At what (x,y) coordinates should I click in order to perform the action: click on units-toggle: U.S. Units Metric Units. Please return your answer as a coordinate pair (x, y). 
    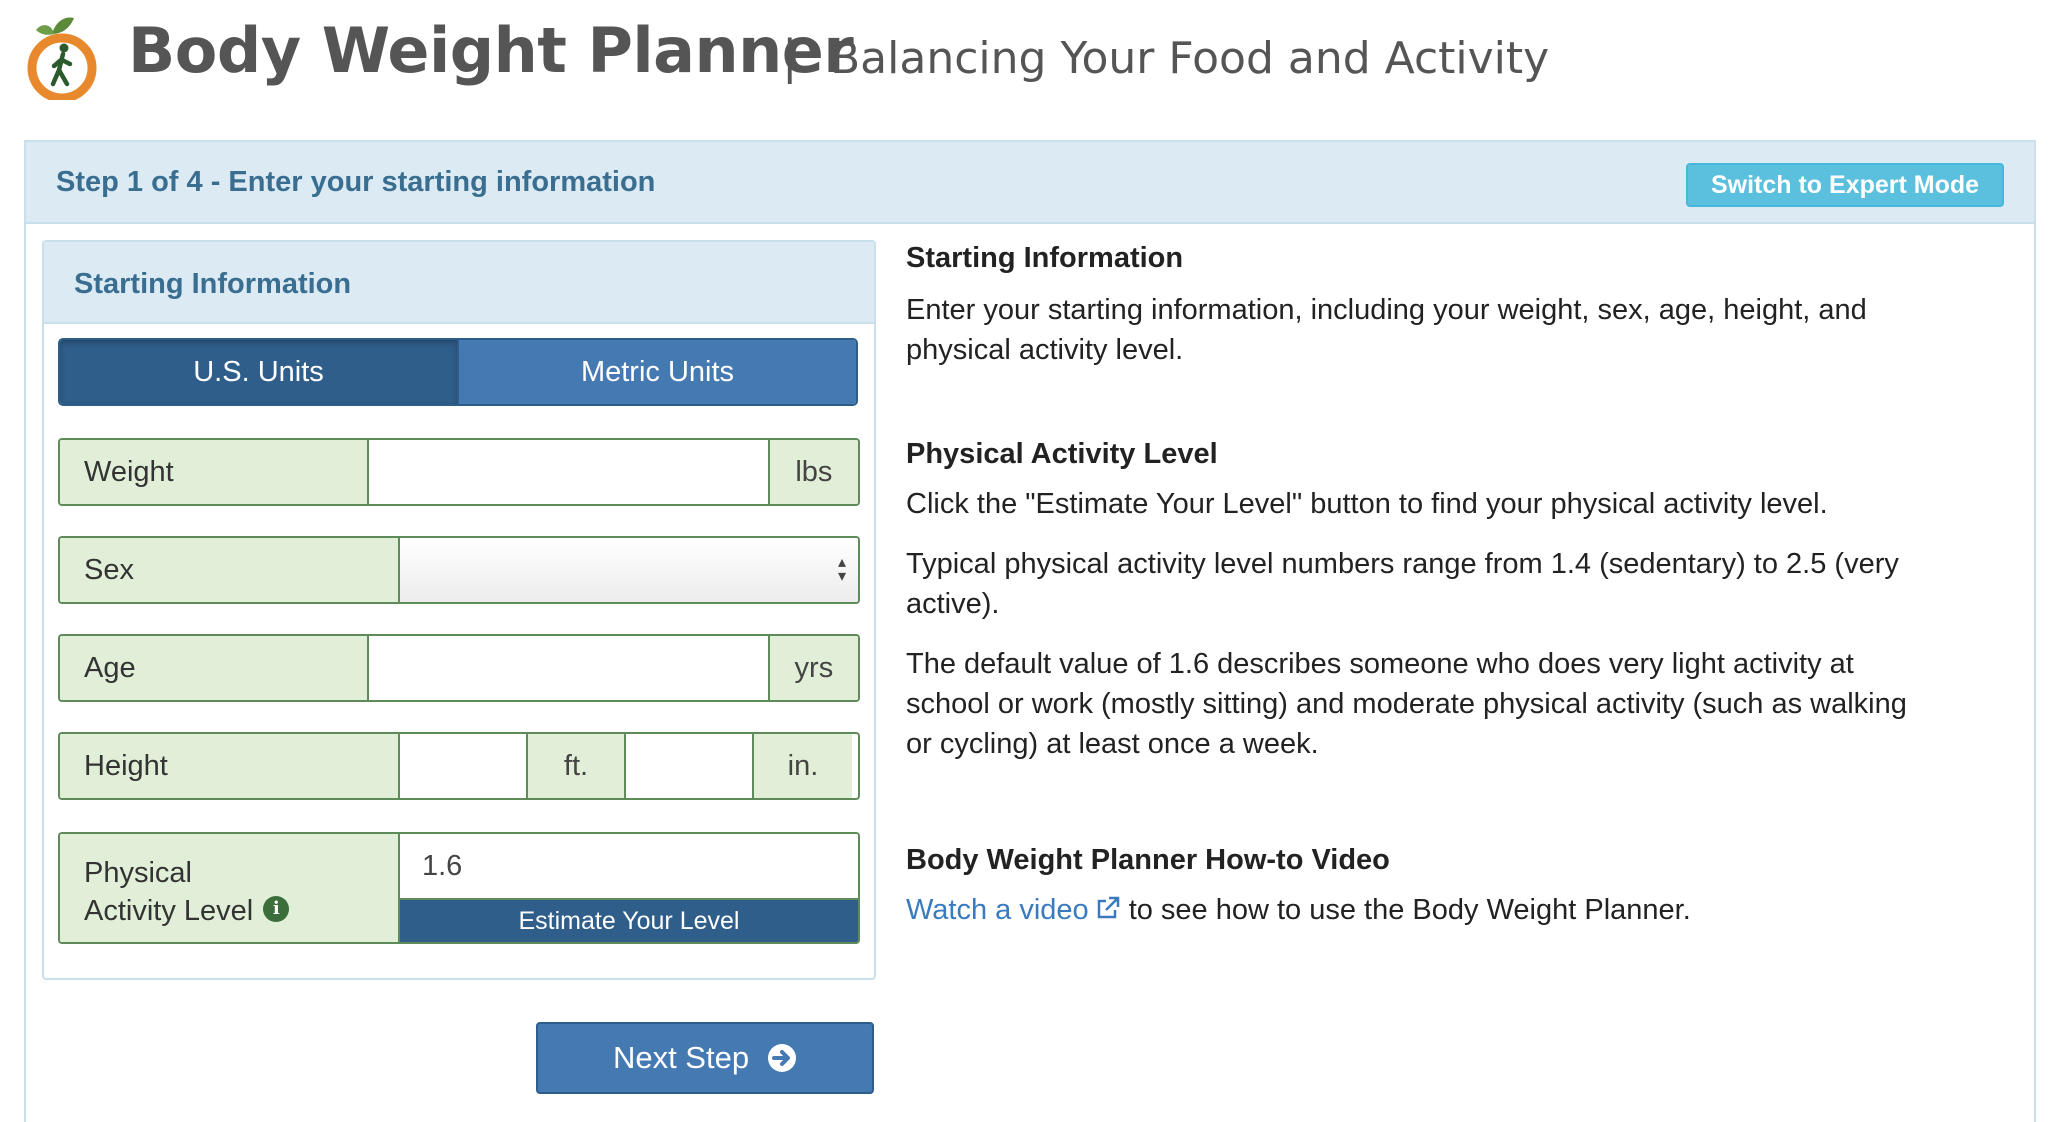
    Looking at the image, I should click on (458, 372).